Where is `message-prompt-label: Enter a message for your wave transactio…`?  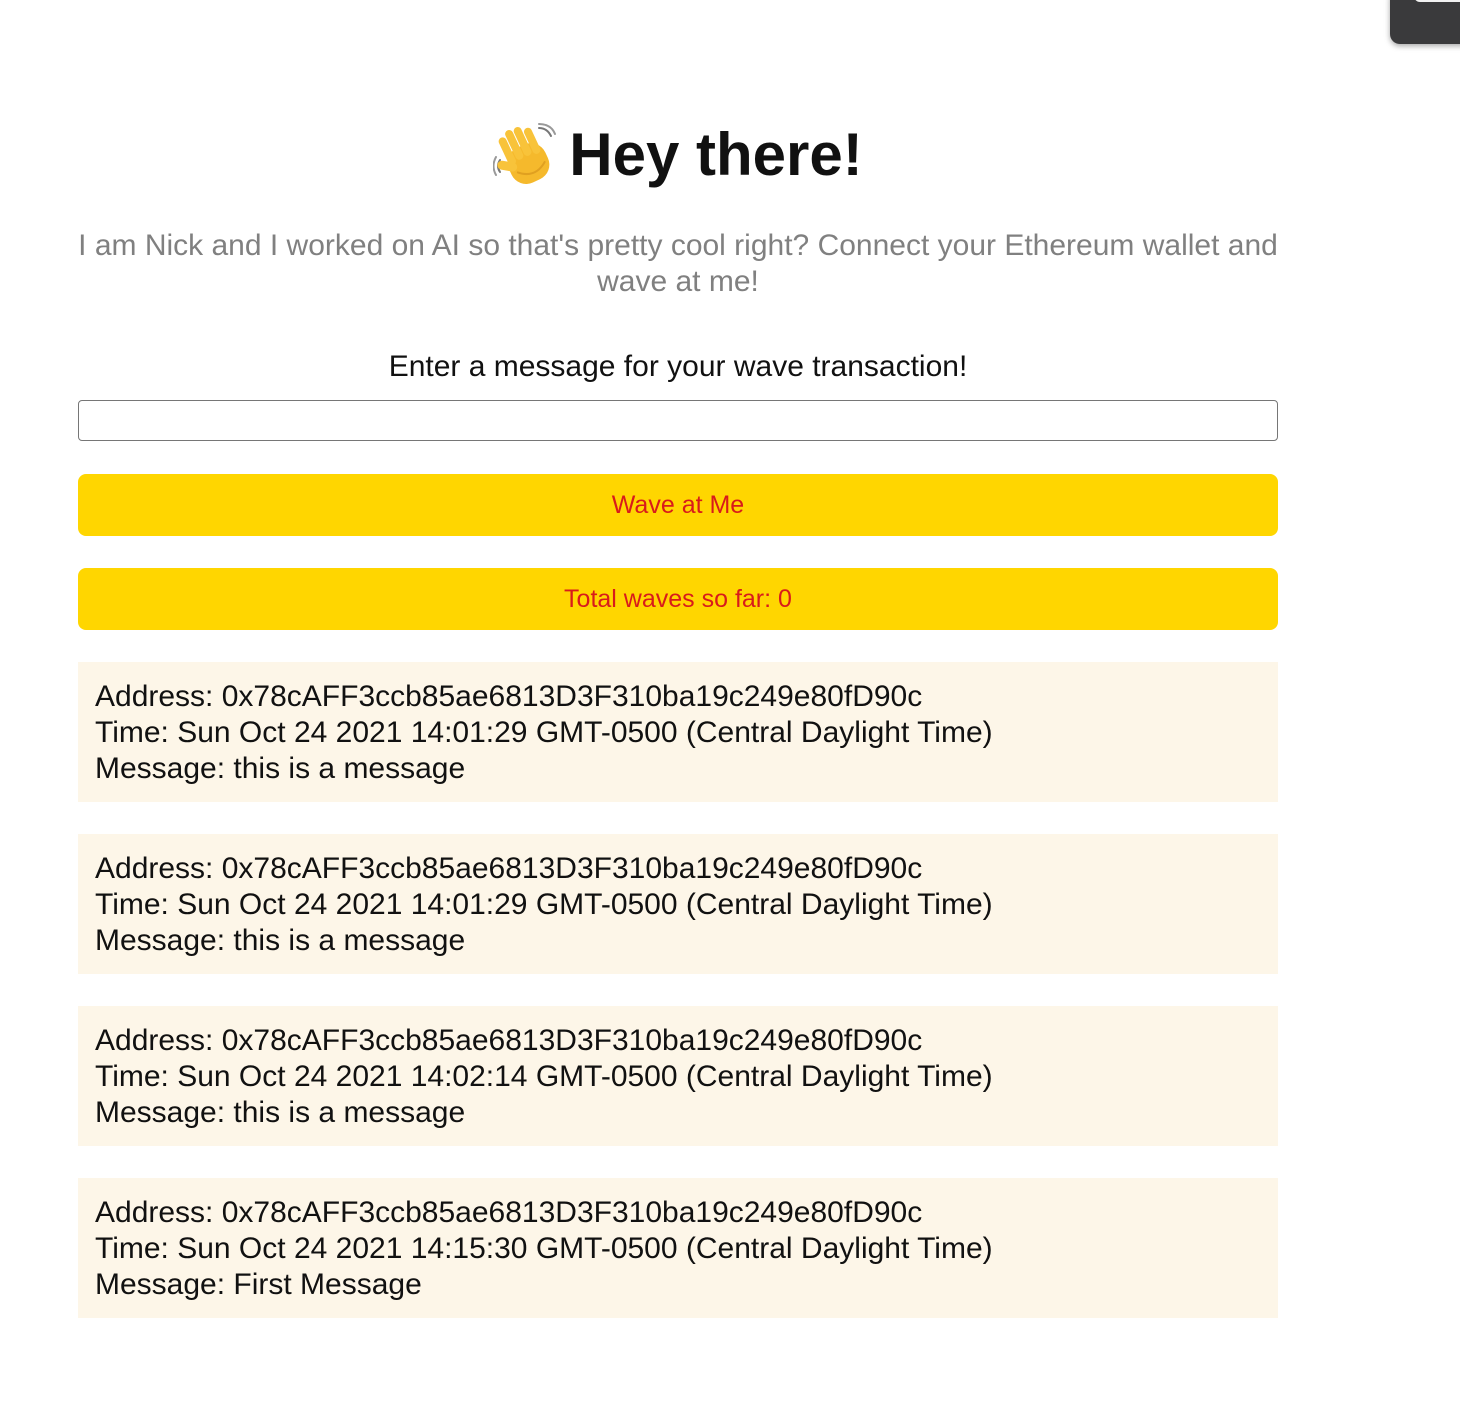 message-prompt-label: Enter a message for your wave transactio… is located at coordinates (678, 366).